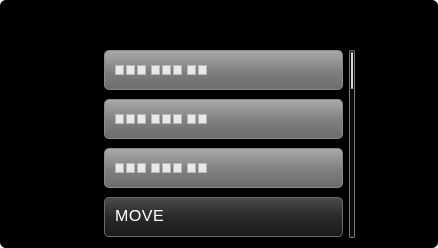  I want to click on scroll-thumb, so click(352, 70).